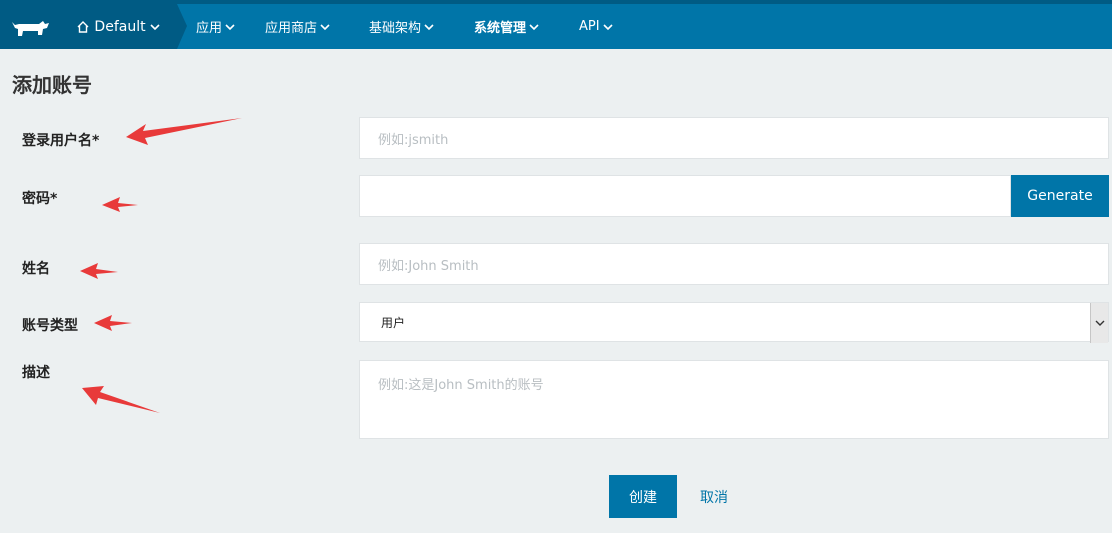 The image size is (1112, 533). I want to click on annotation-arrow-username, so click(184, 131).